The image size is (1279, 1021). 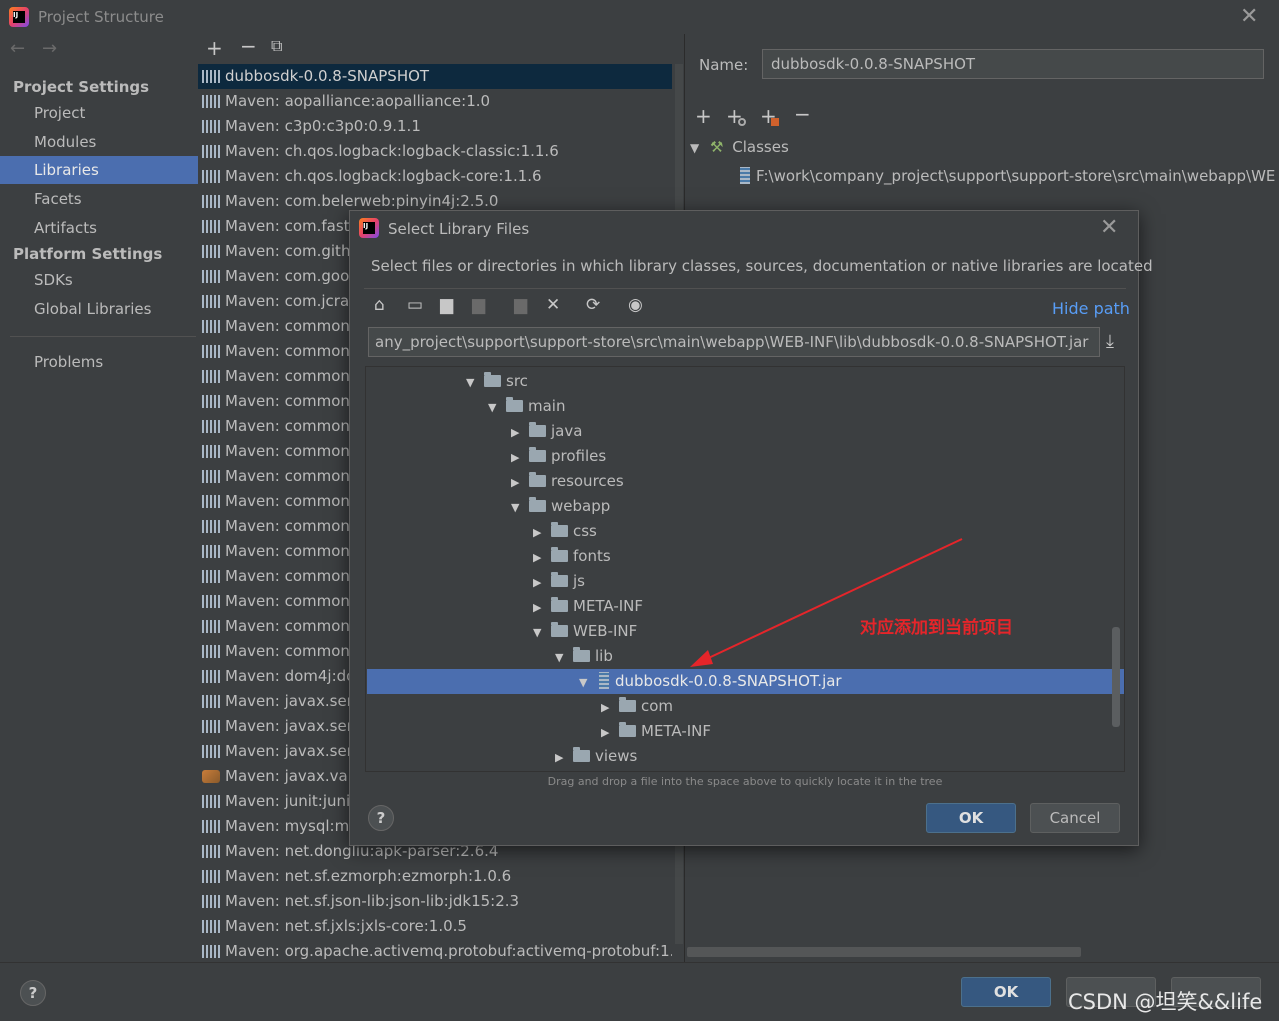 I want to click on library-row: dubbosdk-0.0.8-SNAPSHOT, so click(x=435, y=76).